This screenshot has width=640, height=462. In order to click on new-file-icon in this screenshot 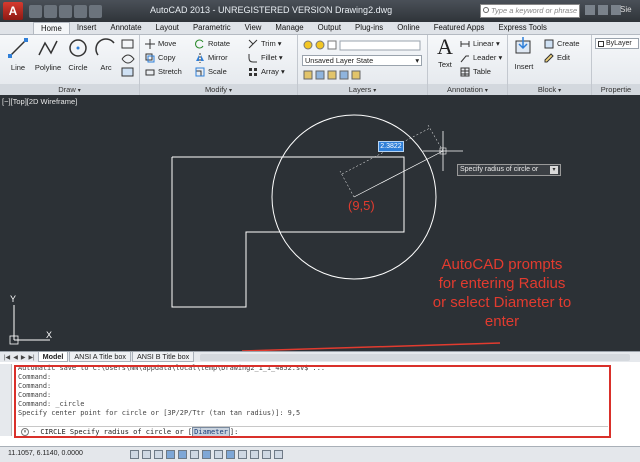, I will do `click(35, 11)`.